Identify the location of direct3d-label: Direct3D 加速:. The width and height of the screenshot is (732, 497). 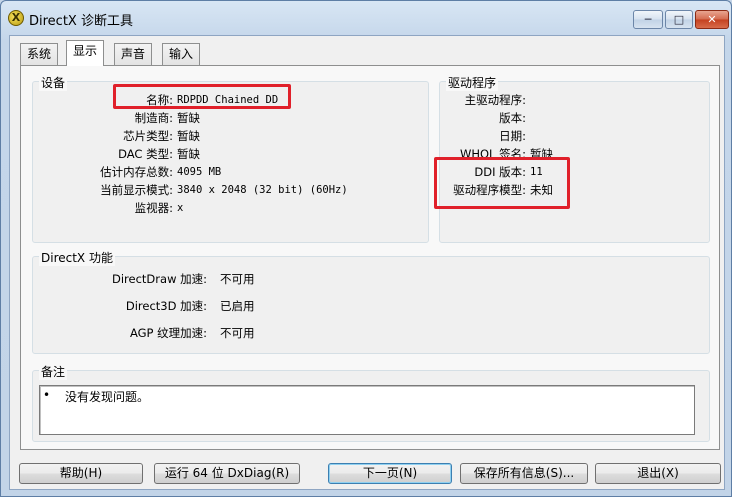
(166, 306).